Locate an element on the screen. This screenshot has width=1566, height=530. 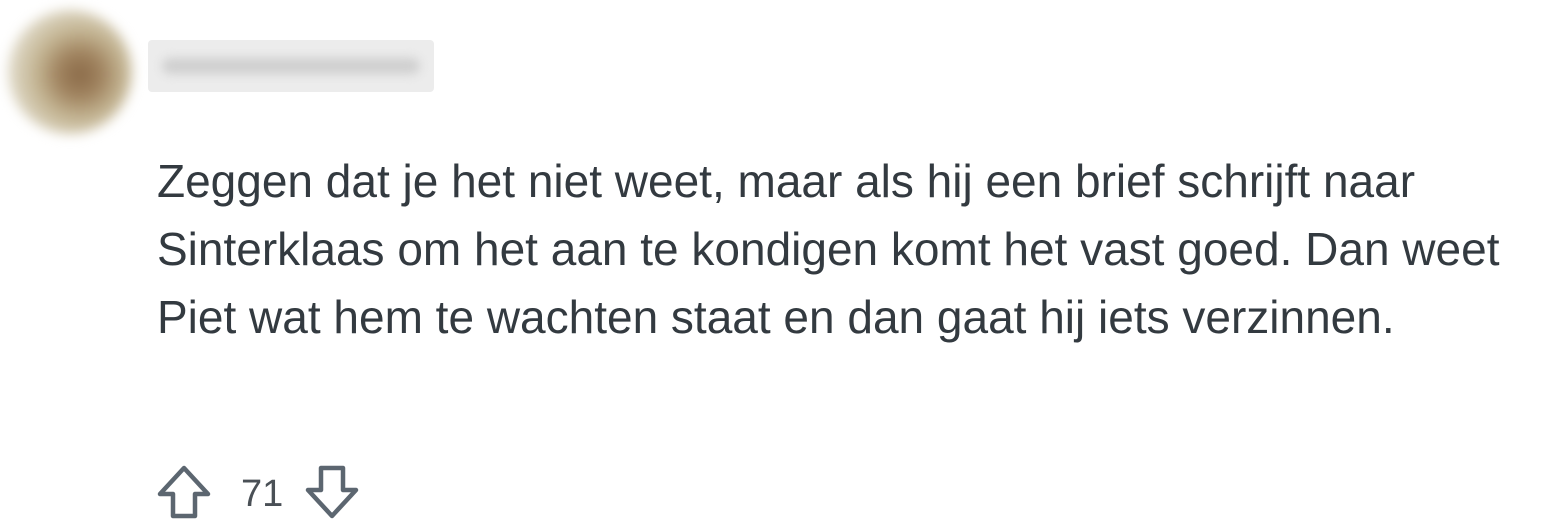
vote-count: 71 is located at coordinates (262, 493).